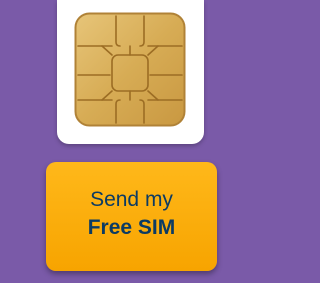 Image resolution: width=320 pixels, height=283 pixels. I want to click on sim-chip-icon, so click(130, 69).